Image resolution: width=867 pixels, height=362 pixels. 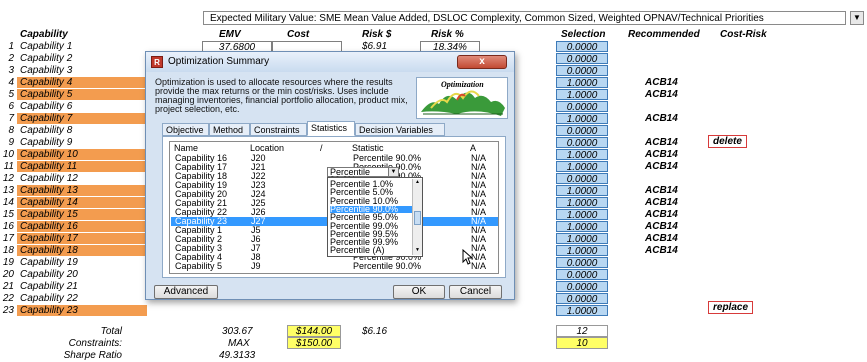 I want to click on dropdown-option: Percentile (A), so click(x=371, y=250).